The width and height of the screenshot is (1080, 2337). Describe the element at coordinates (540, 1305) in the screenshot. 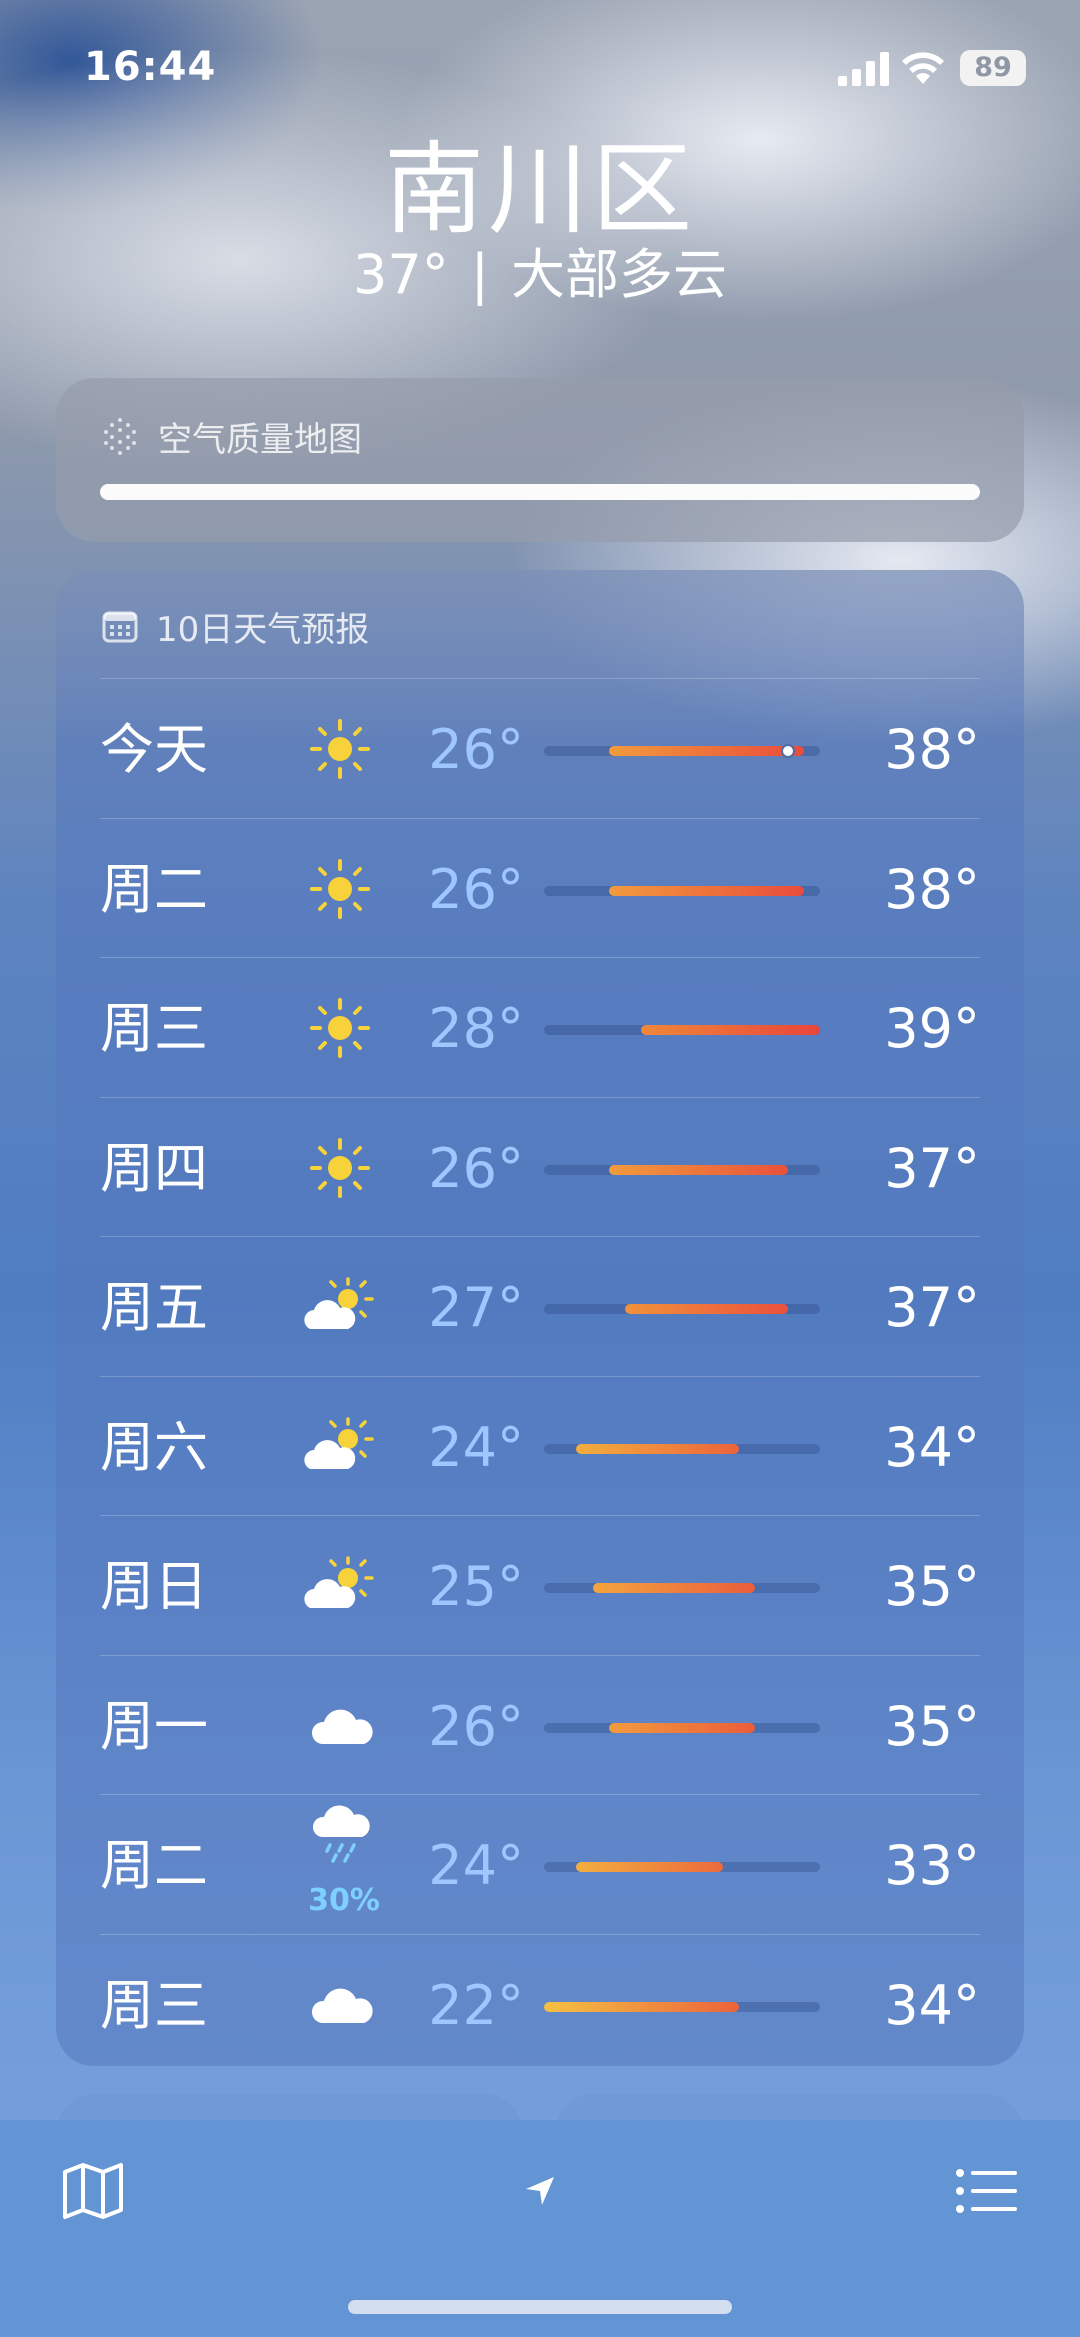

I see `forecast-row: 周五 27° 37°` at that location.